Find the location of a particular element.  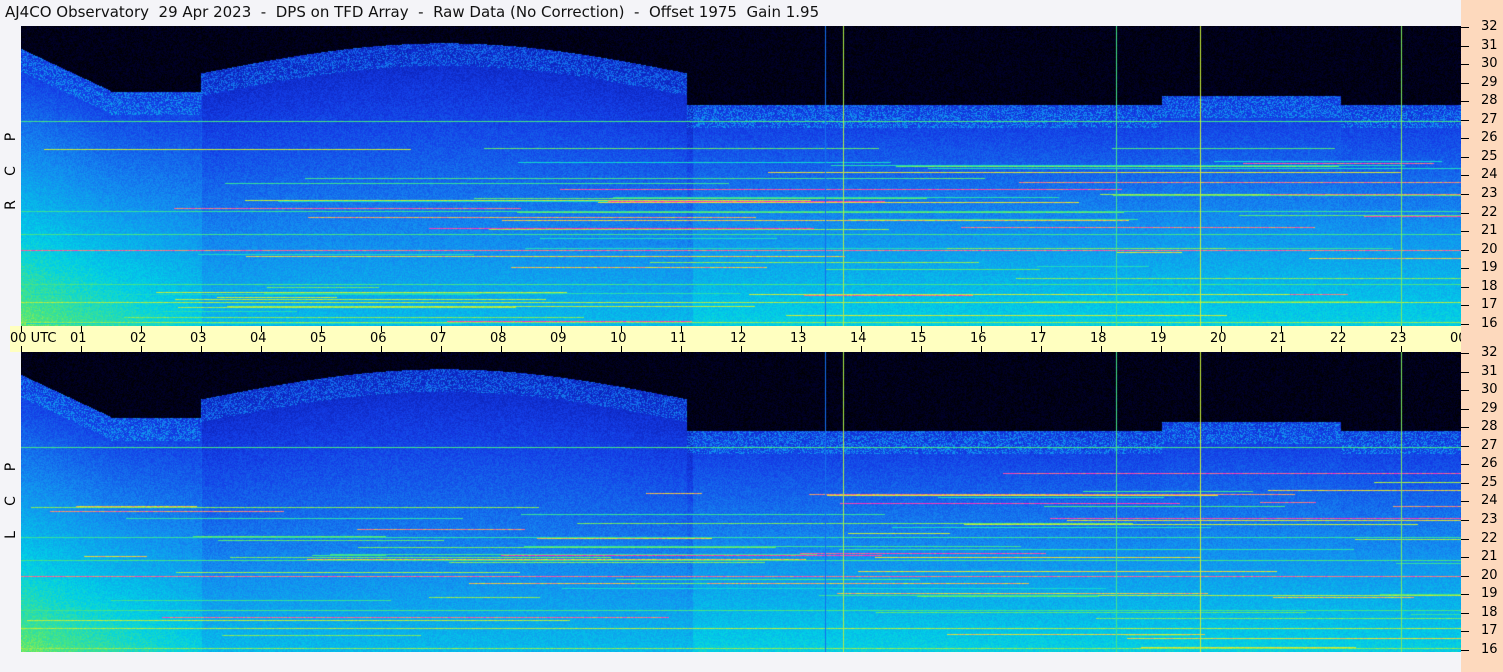

time-tick-label: 14 is located at coordinates (858, 338).